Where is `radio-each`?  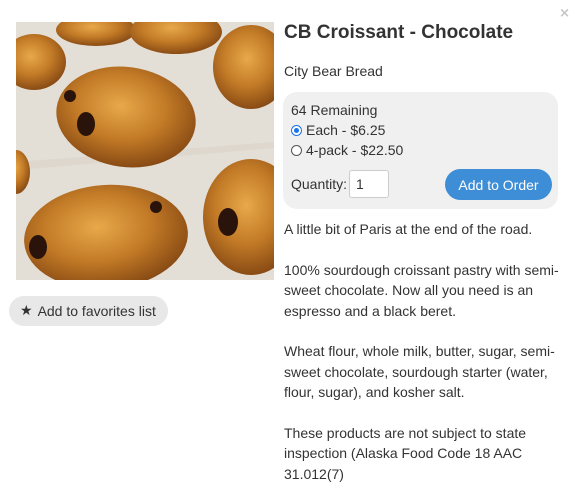 radio-each is located at coordinates (296, 130).